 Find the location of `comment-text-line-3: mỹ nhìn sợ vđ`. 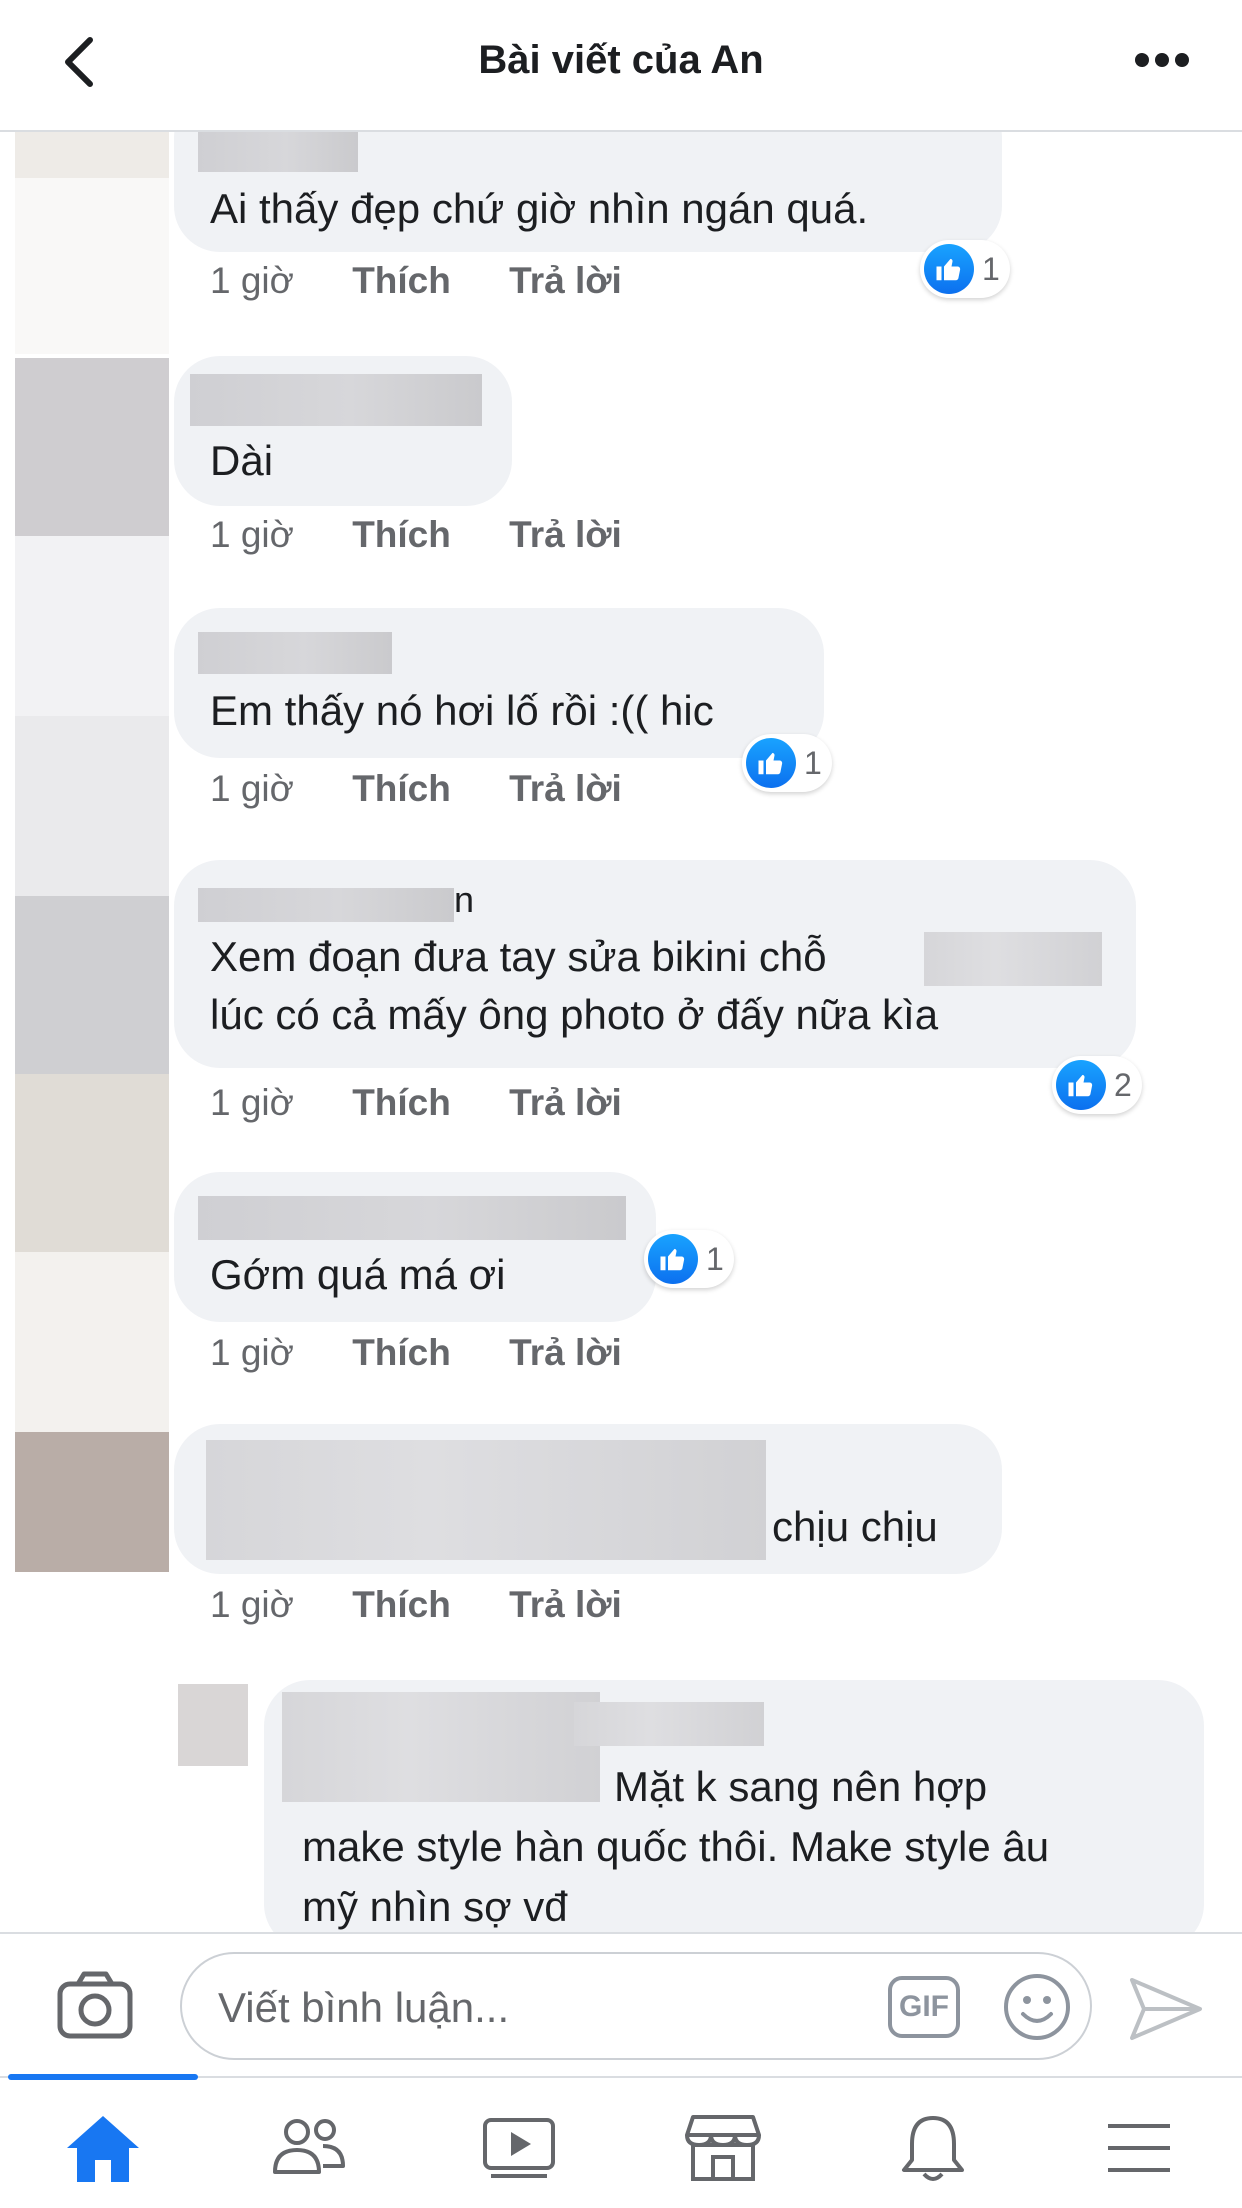

comment-text-line-3: mỹ nhìn sợ vđ is located at coordinates (435, 1906).